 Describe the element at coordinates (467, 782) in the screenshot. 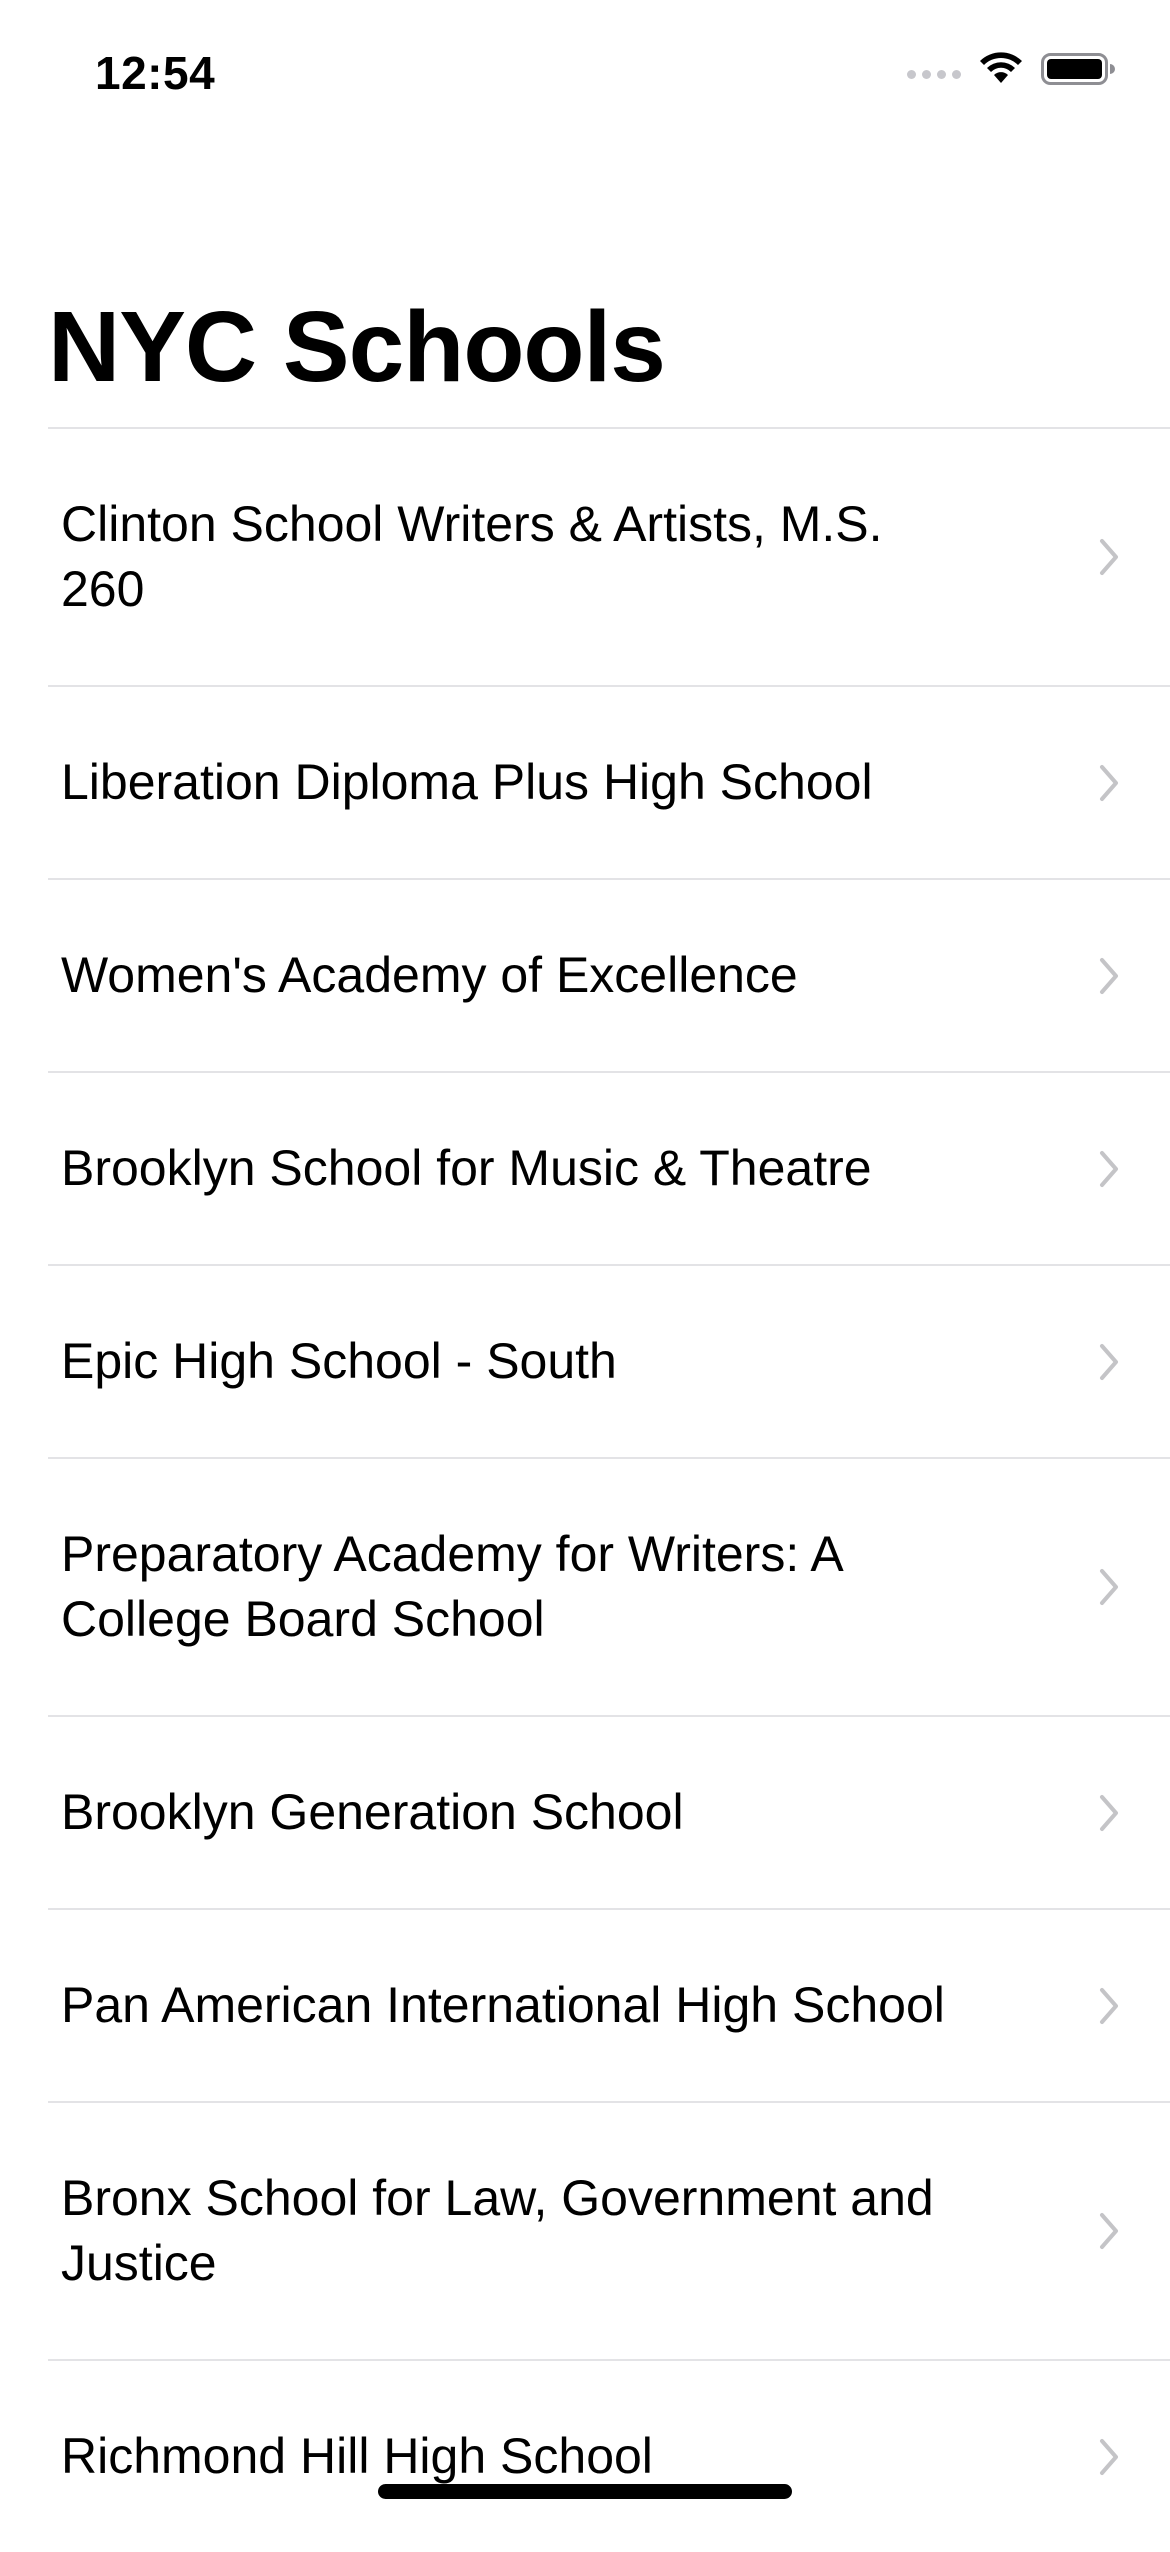

I see `list-item-label: Liberation Diploma Plus High School` at that location.